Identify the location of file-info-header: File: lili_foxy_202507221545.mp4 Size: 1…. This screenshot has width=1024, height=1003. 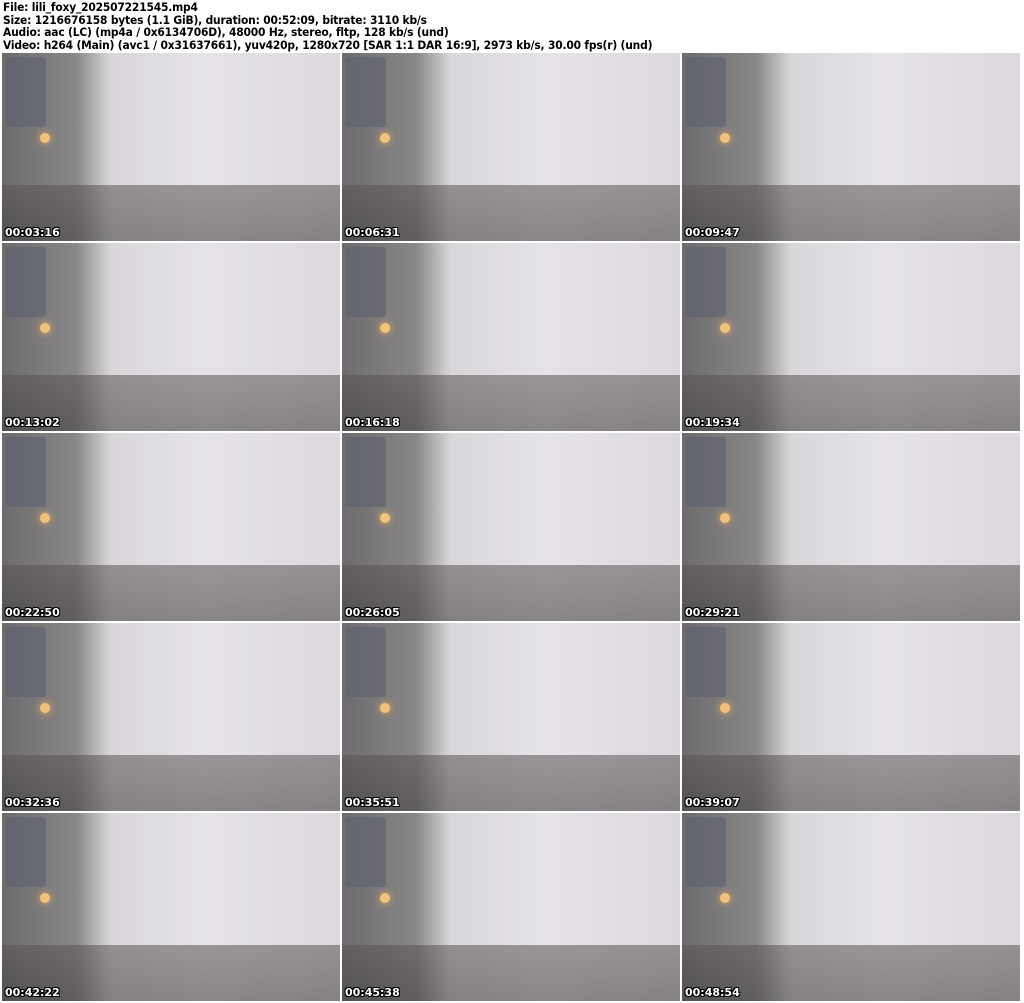
(352, 26).